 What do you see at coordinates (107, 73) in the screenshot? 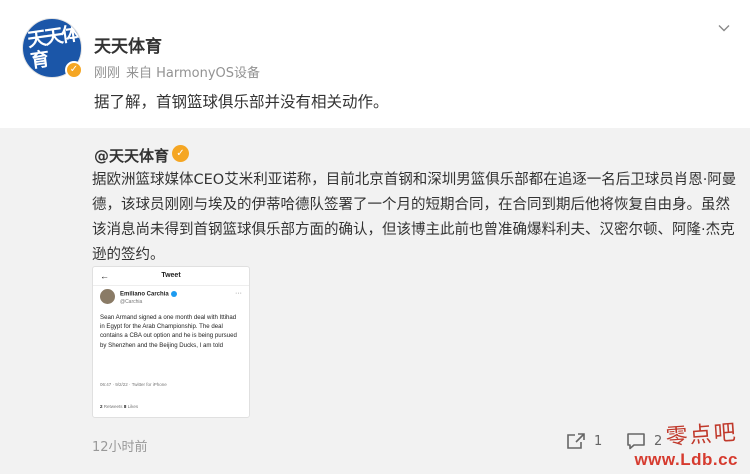
I see `post-time: 刚刚` at bounding box center [107, 73].